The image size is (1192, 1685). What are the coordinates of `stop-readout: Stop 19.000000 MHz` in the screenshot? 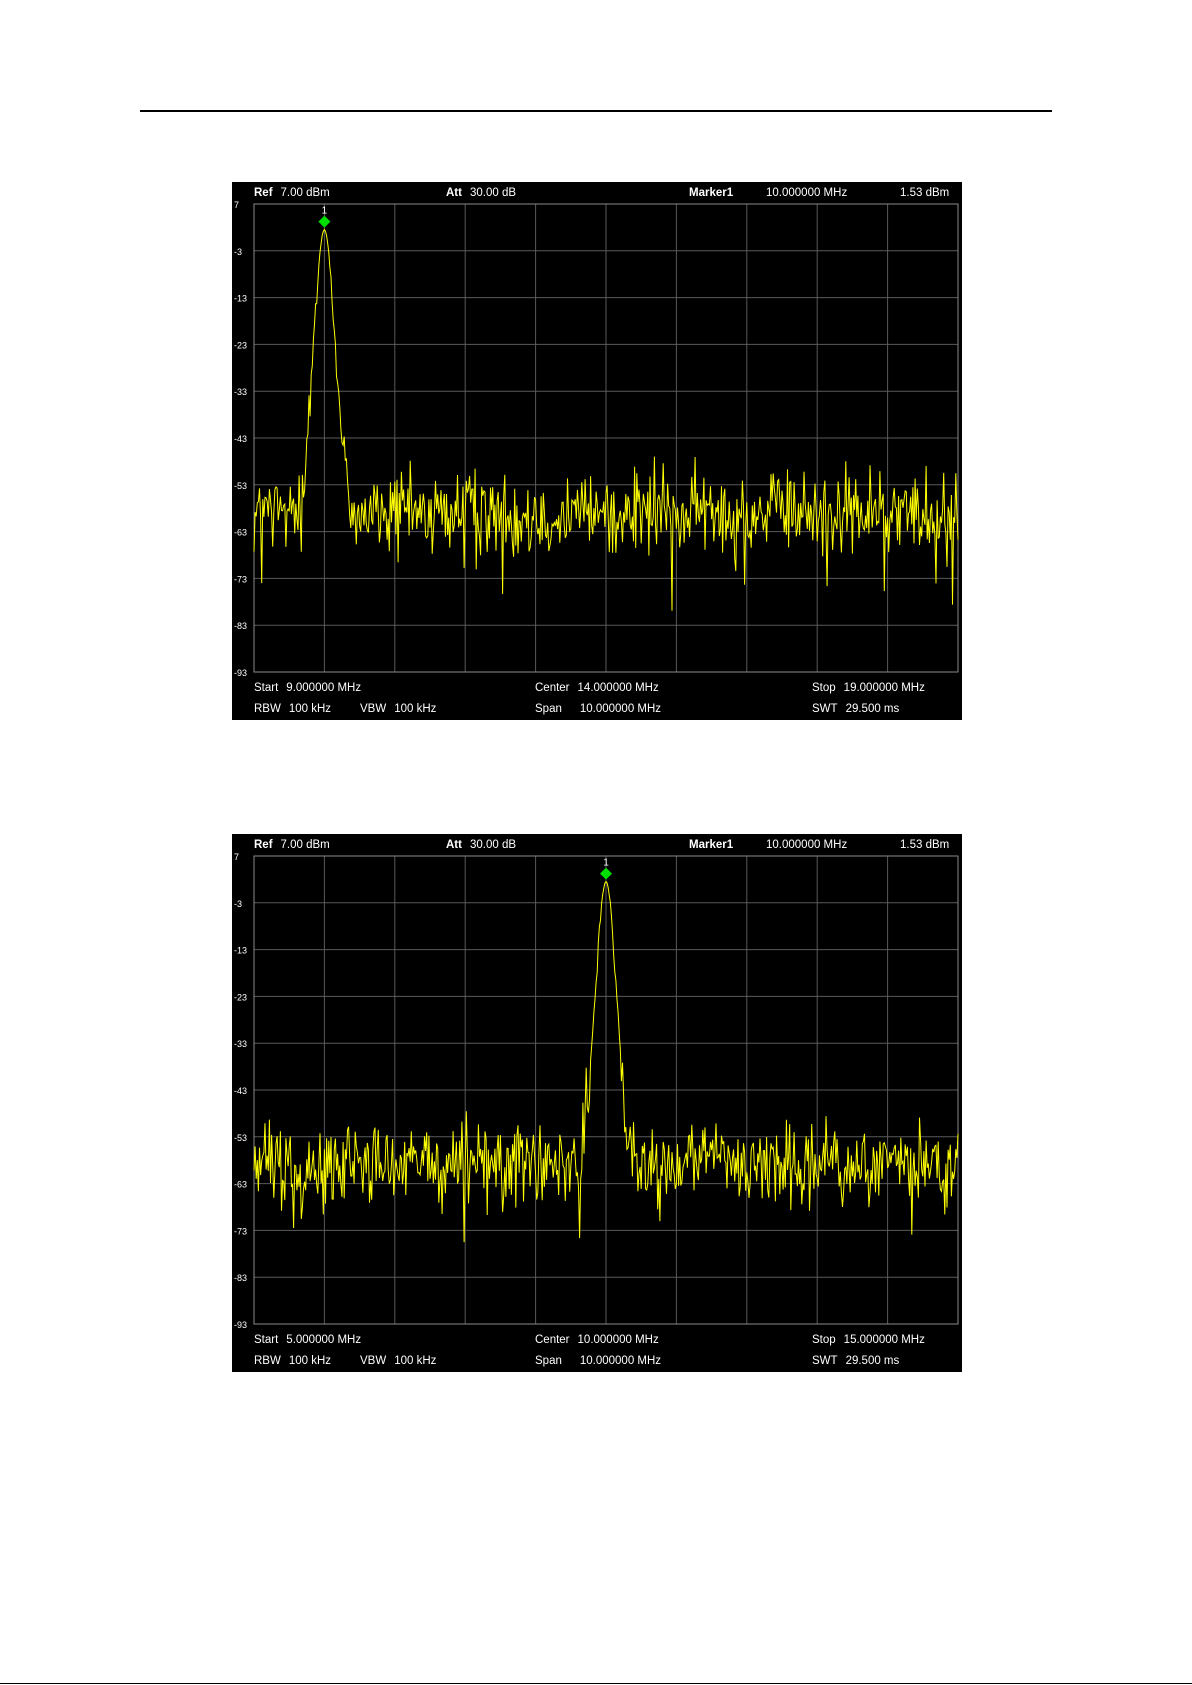 It's located at (868, 688).